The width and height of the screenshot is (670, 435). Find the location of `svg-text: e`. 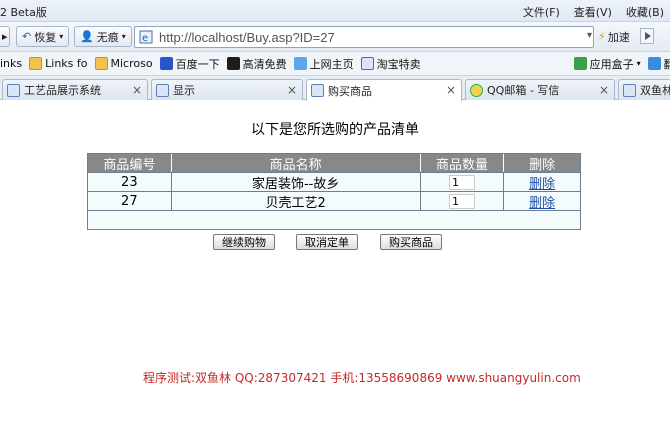

svg-text: e is located at coordinates (145, 38).